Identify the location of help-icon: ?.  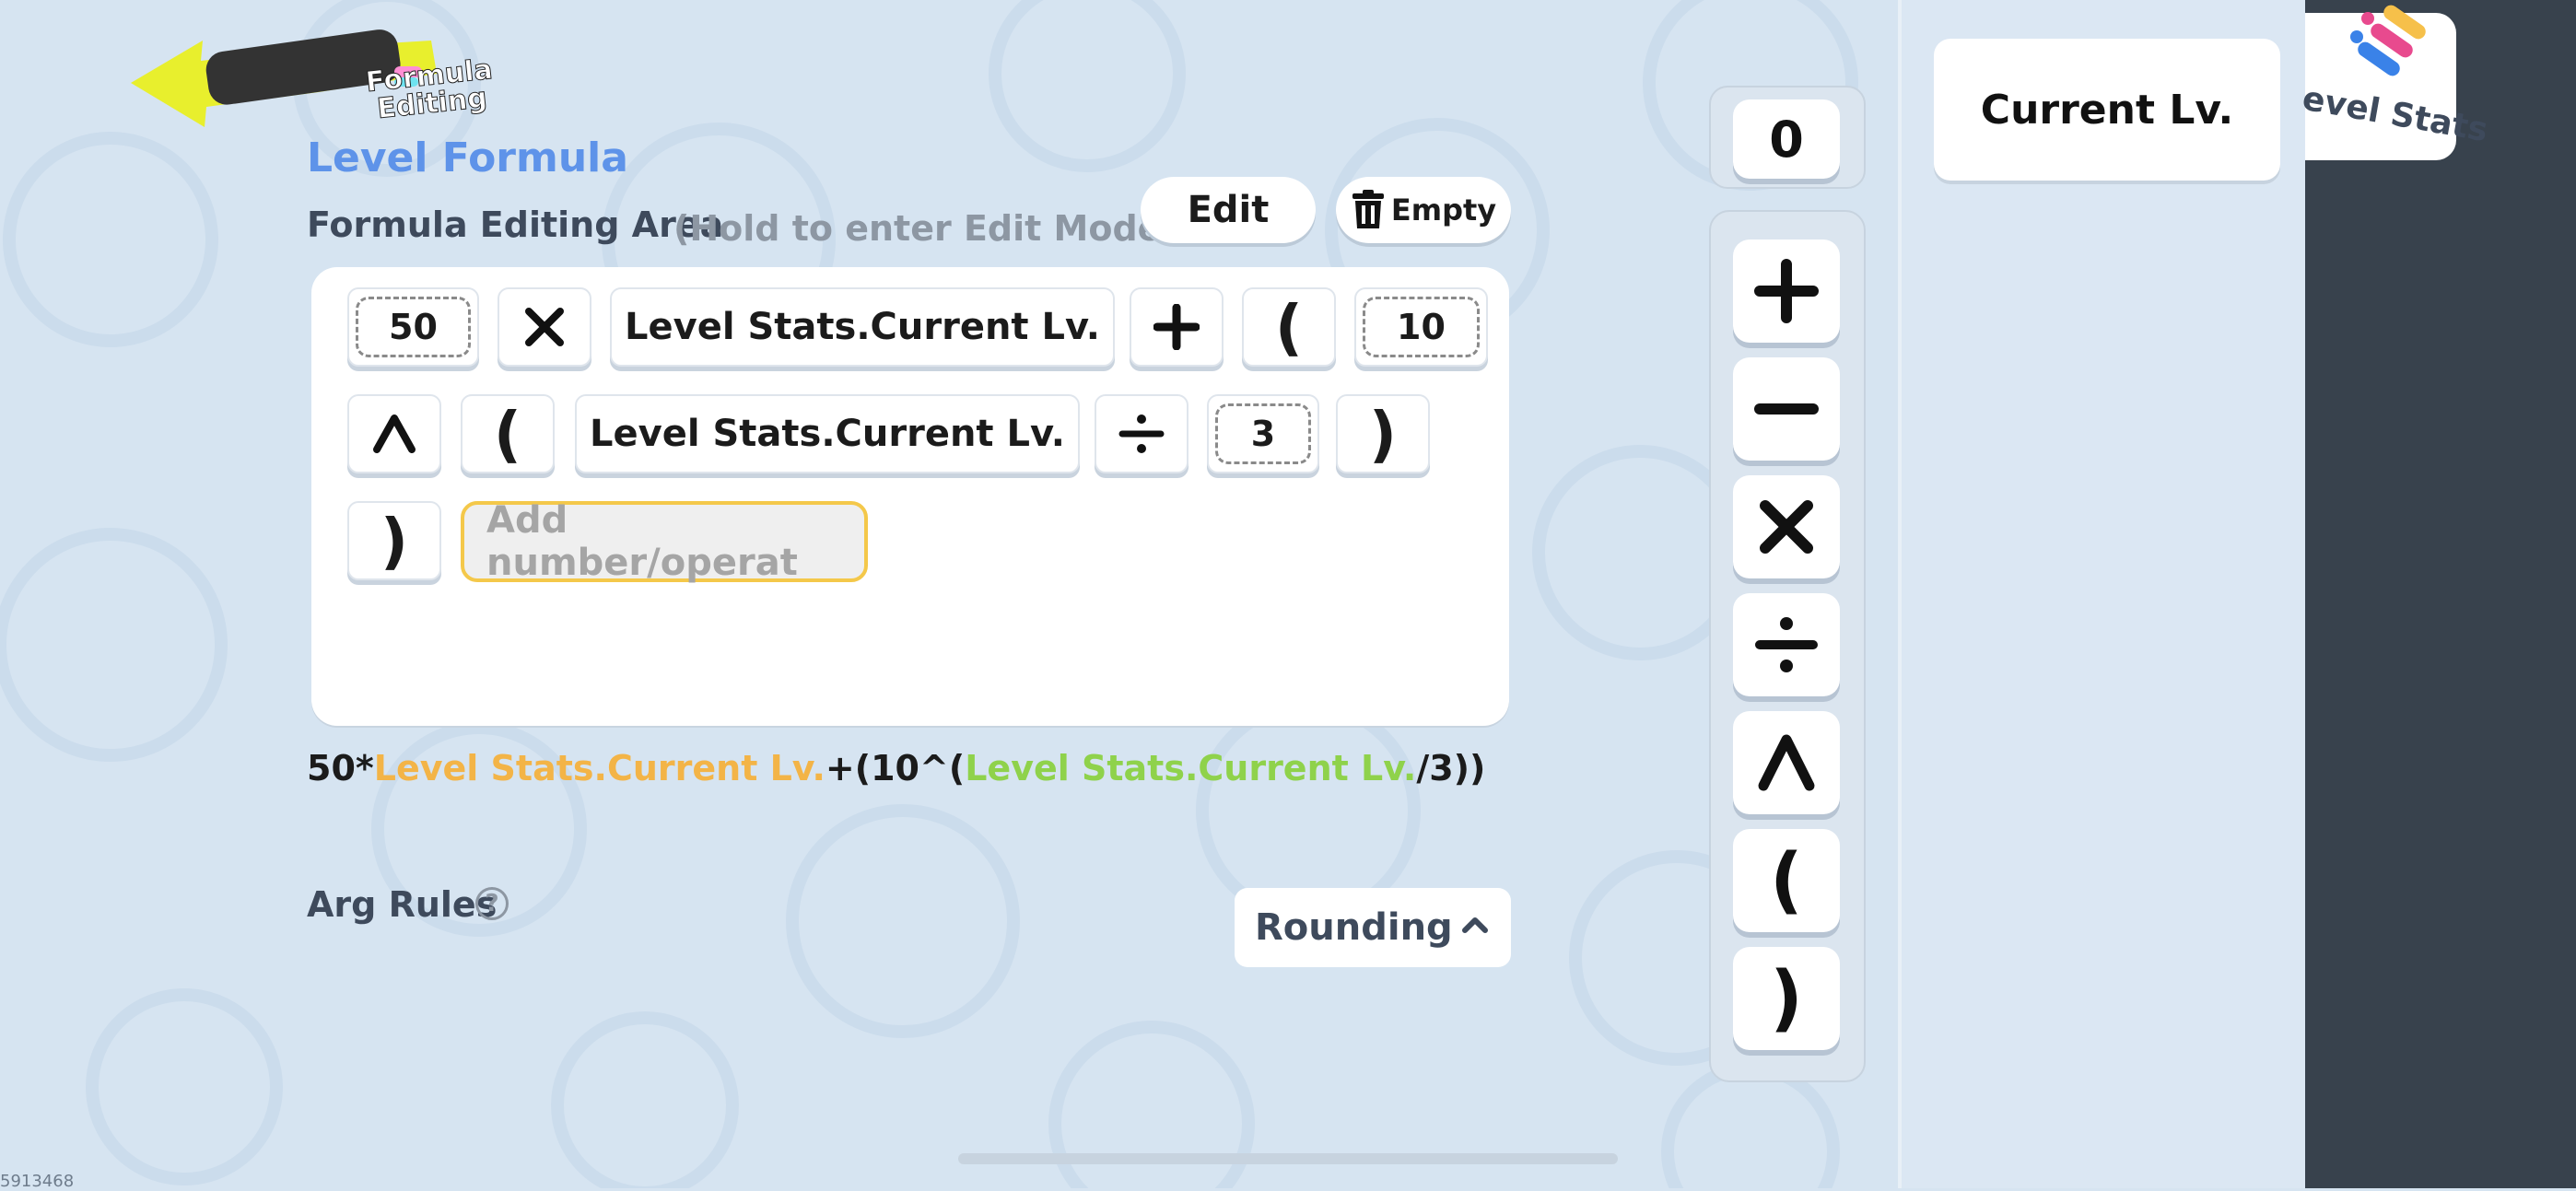
(492, 903).